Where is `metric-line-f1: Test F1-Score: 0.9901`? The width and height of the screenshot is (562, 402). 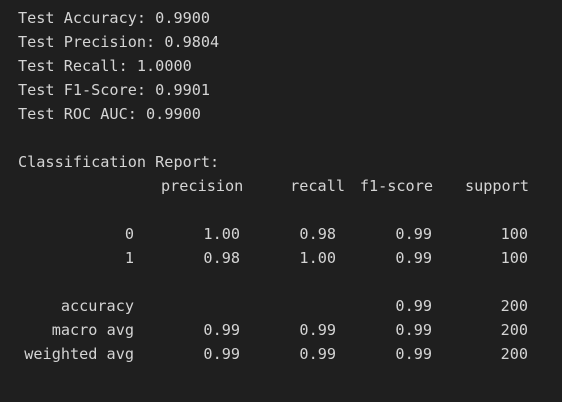 metric-line-f1: Test F1-Score: 0.9901 is located at coordinates (290, 90).